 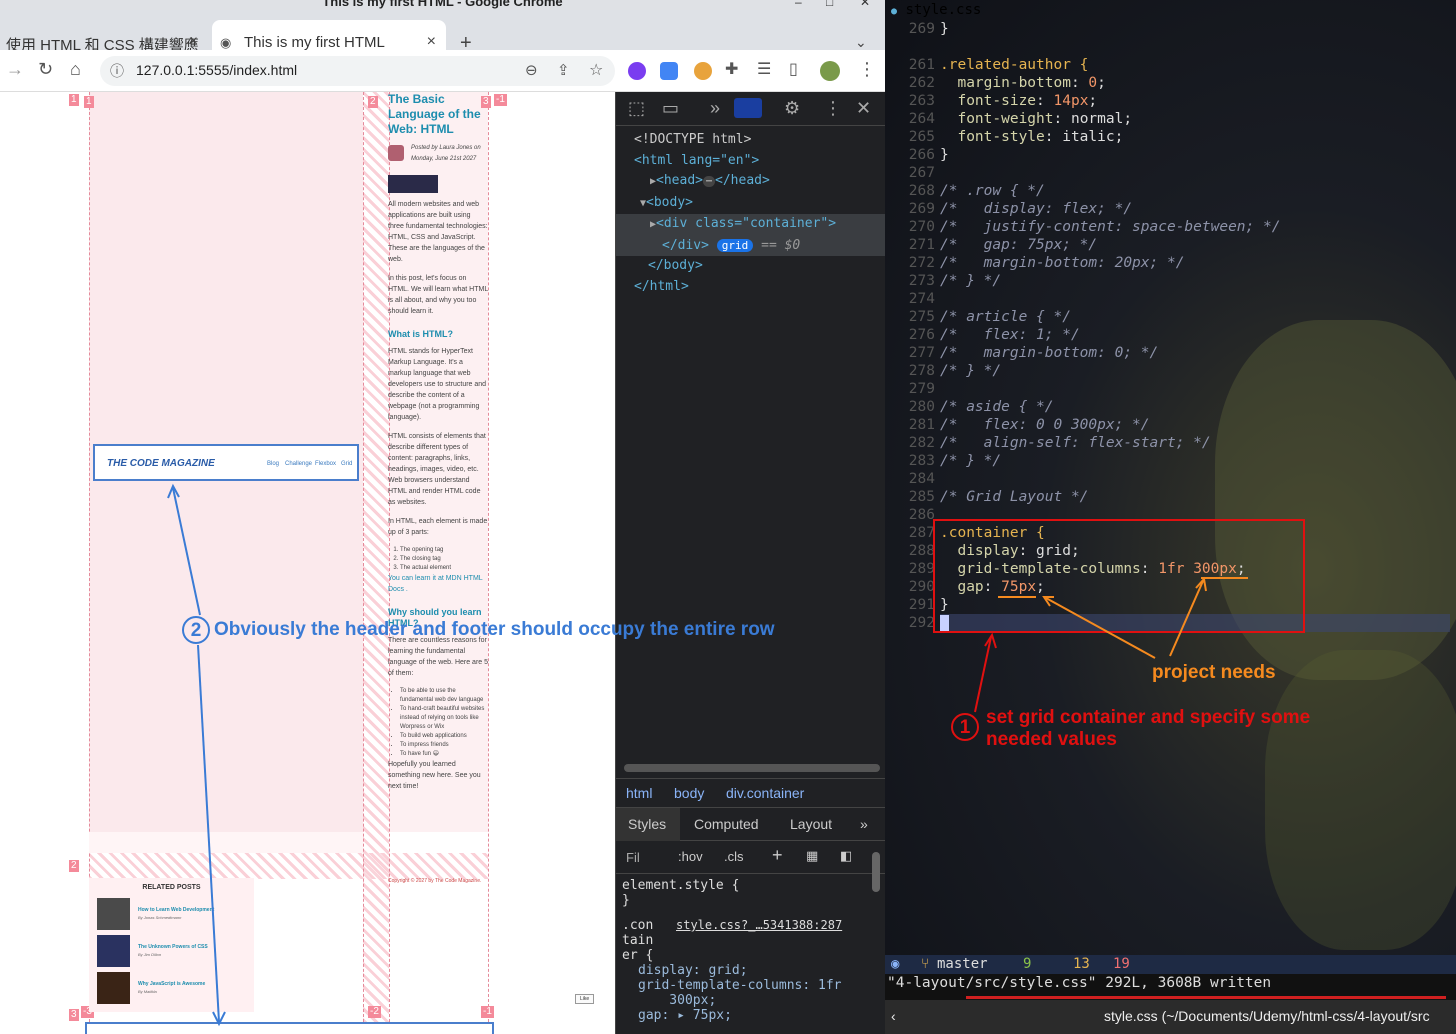 What do you see at coordinates (747, 940) in the screenshot?
I see `container-rule: .con tain er {style.css?_…5341388:287` at bounding box center [747, 940].